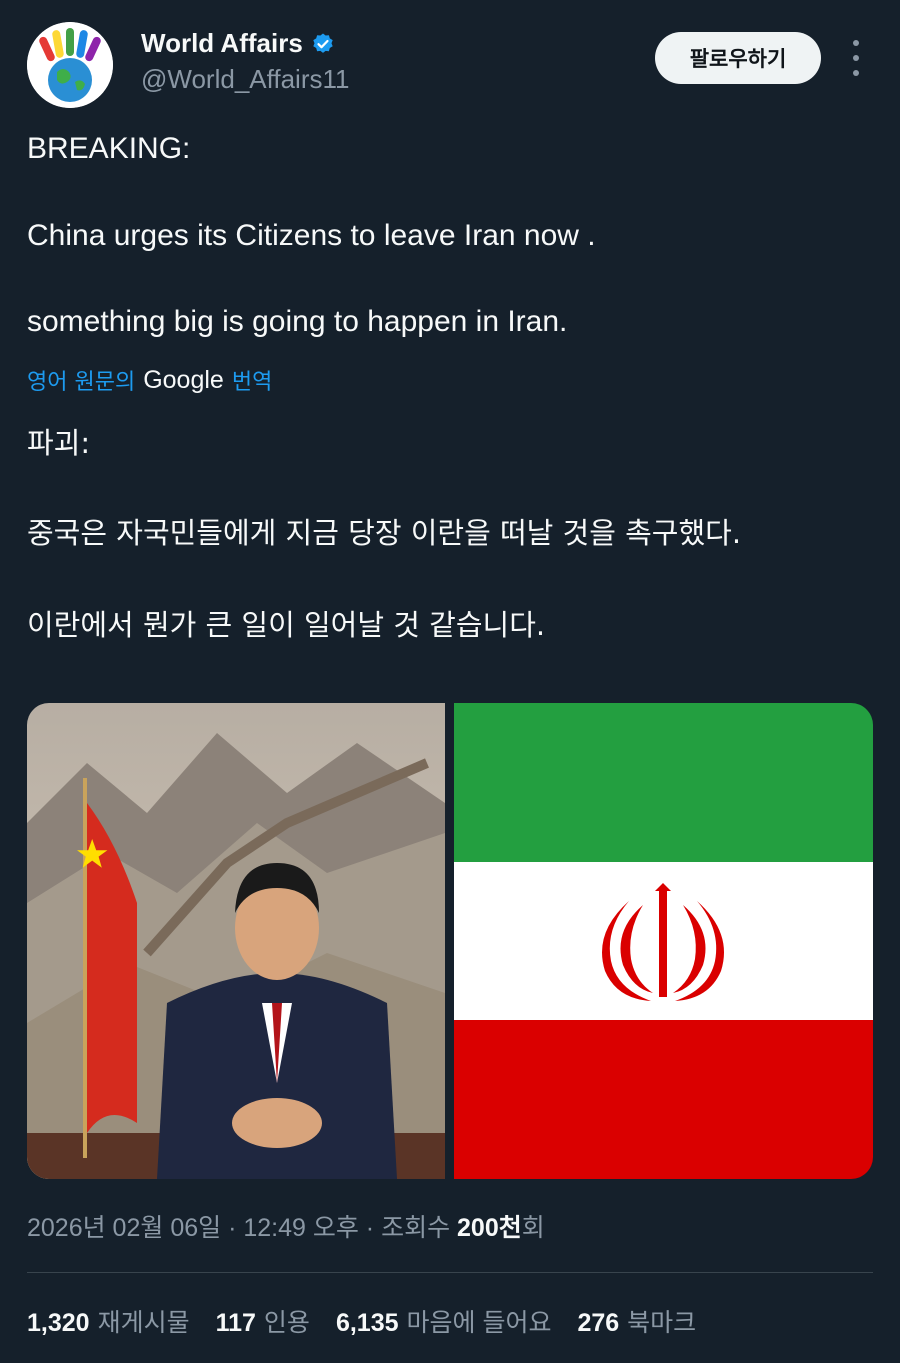  I want to click on stat-count: 117, so click(235, 1323).